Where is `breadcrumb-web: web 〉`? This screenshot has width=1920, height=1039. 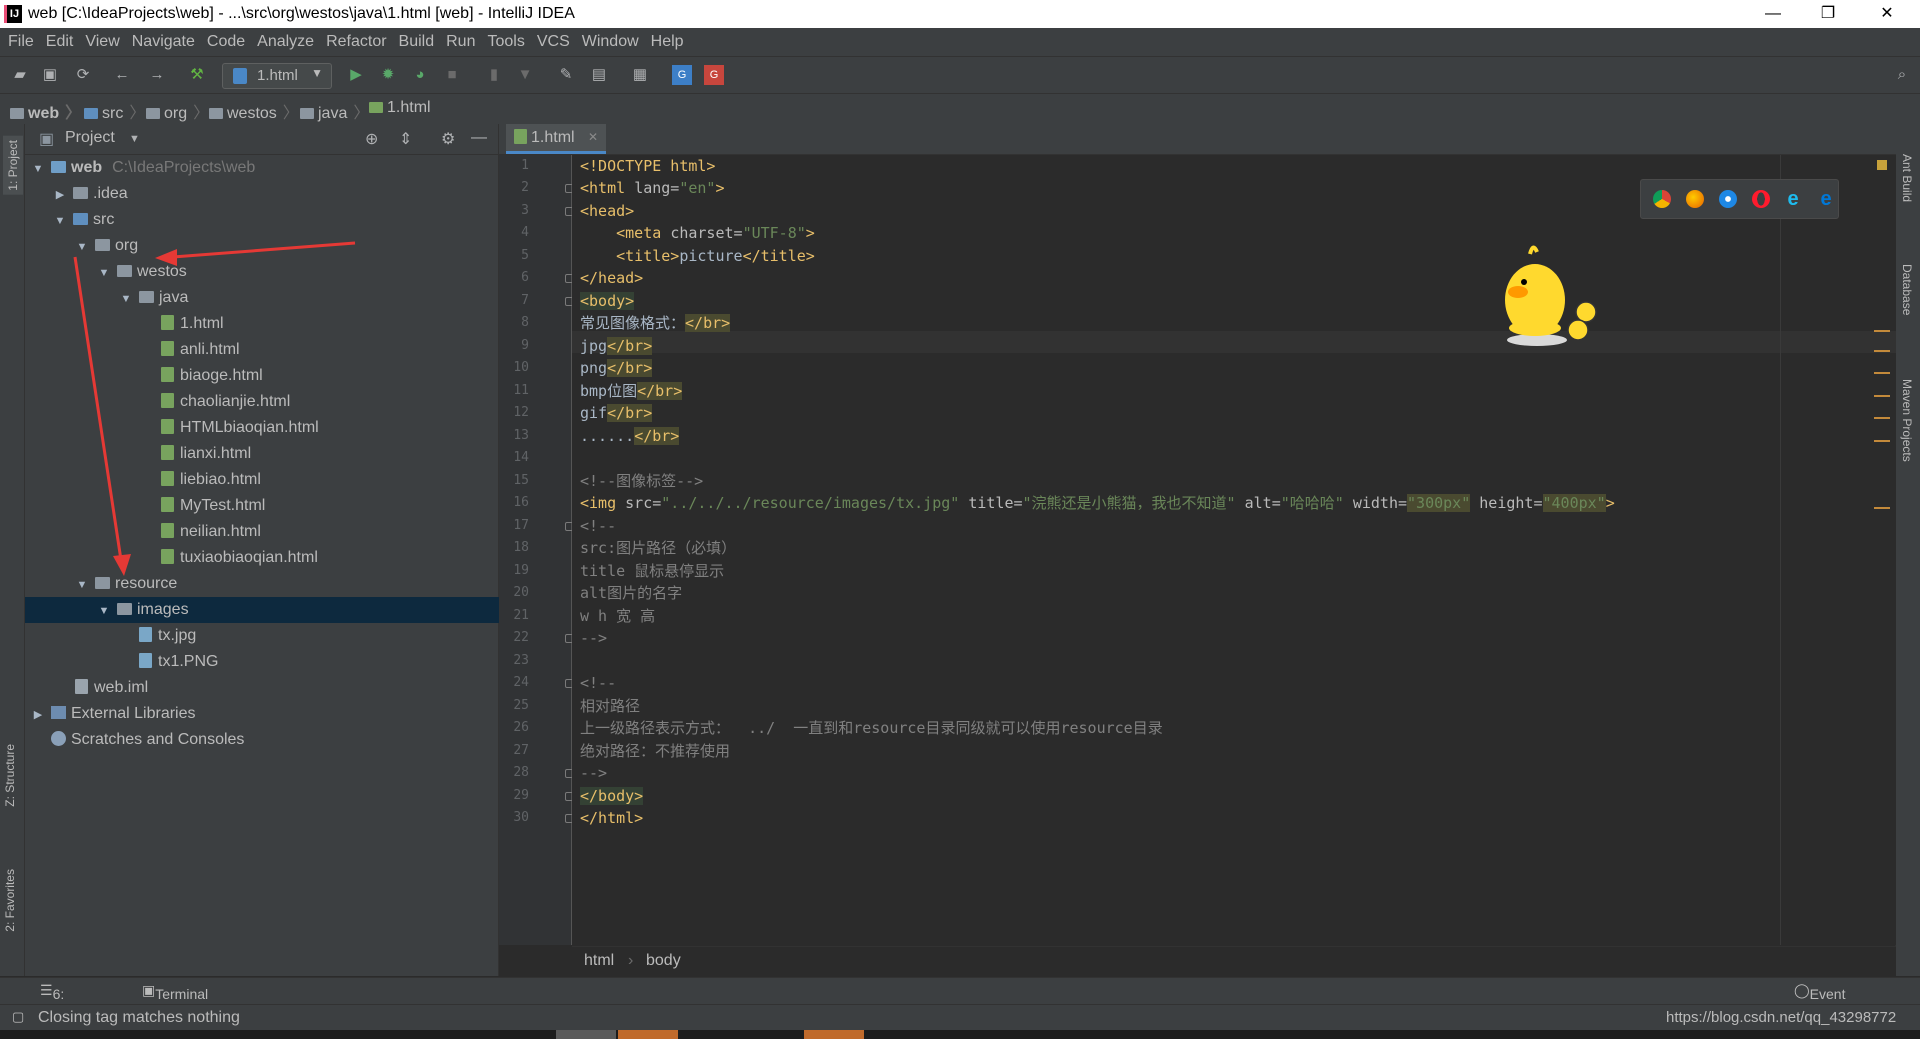 breadcrumb-web: web 〉 is located at coordinates (45, 111).